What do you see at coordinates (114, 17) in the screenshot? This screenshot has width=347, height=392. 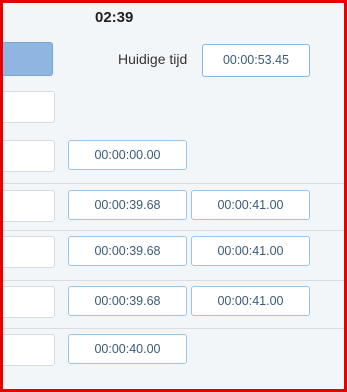 I see `clock-header: 02:39` at bounding box center [114, 17].